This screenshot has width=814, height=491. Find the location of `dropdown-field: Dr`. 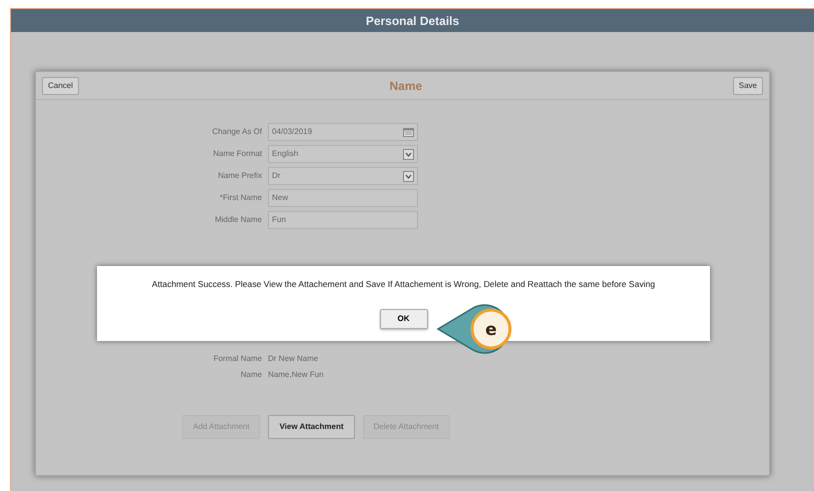

dropdown-field: Dr is located at coordinates (343, 176).